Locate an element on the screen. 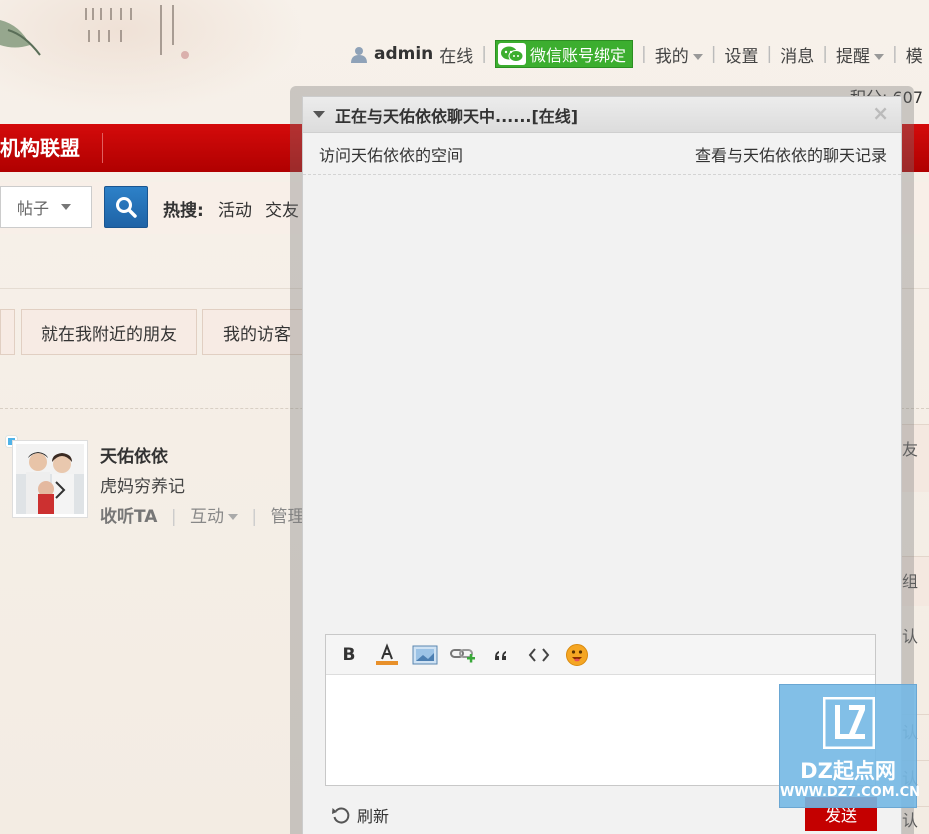 Image resolution: width=929 pixels, height=834 pixels. link-button is located at coordinates (463, 655).